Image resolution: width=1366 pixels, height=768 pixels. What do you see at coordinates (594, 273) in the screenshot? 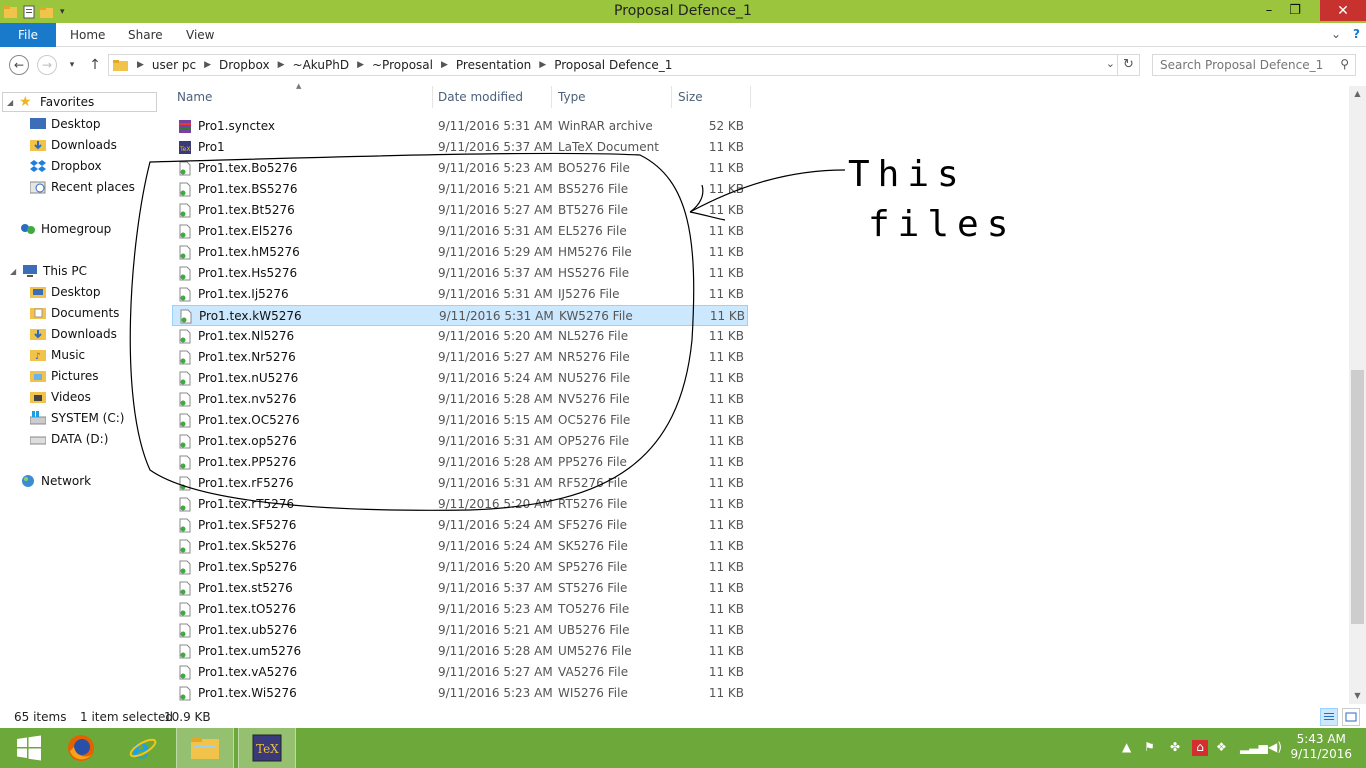
I see `file-type: HS5276 File` at bounding box center [594, 273].